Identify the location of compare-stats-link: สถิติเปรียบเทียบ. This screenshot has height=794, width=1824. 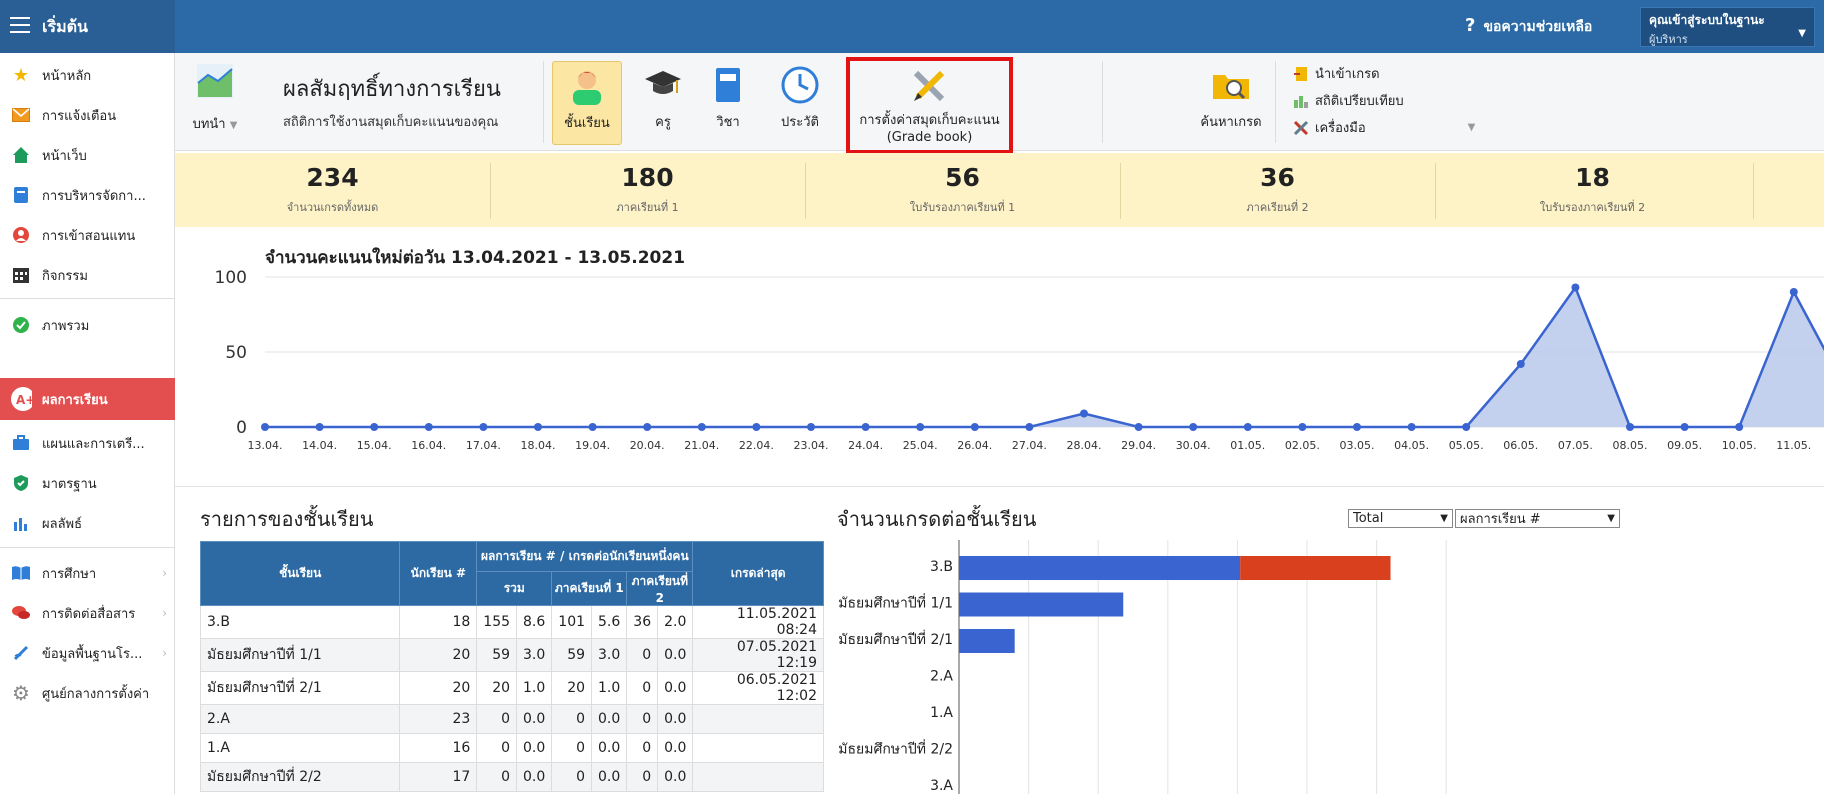
(1348, 100).